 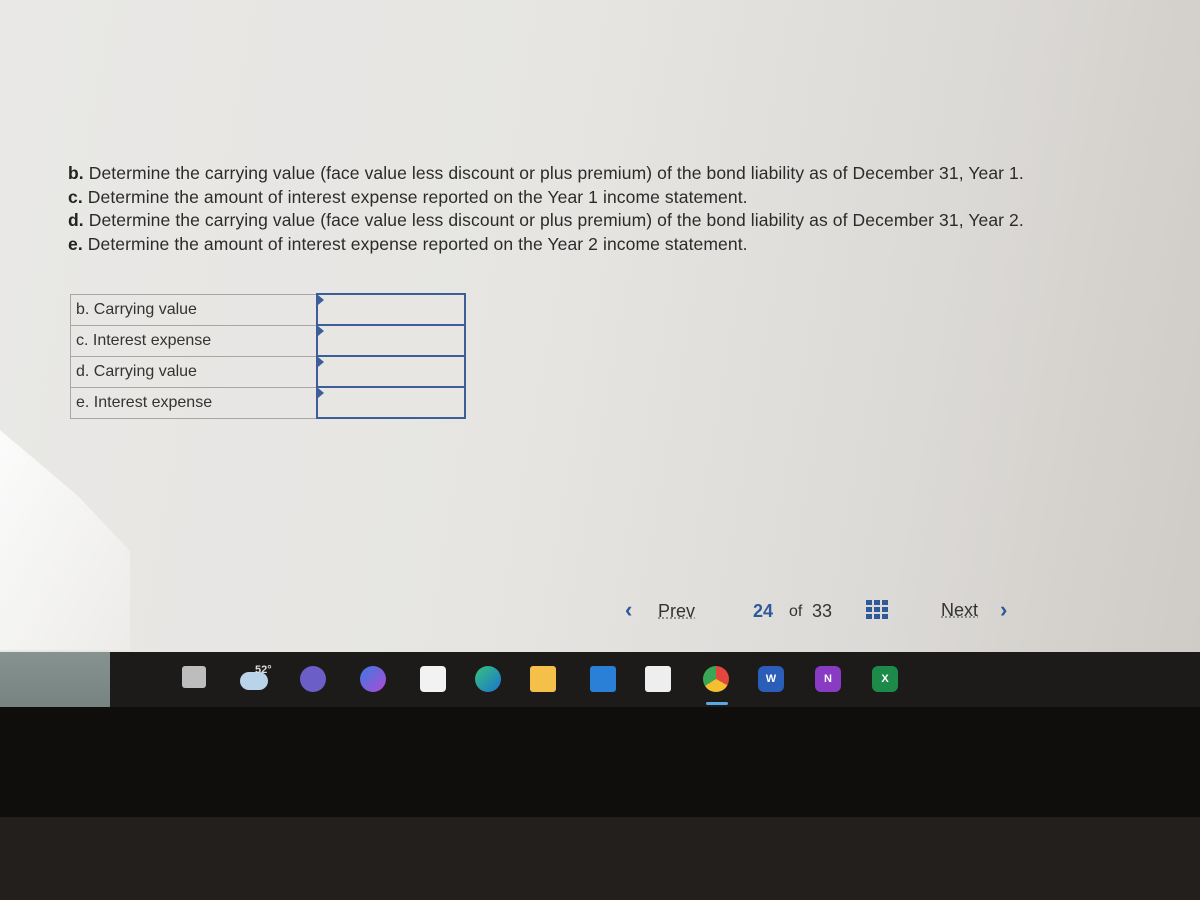 I want to click on answer-label: c. Interest expense, so click(x=194, y=340).